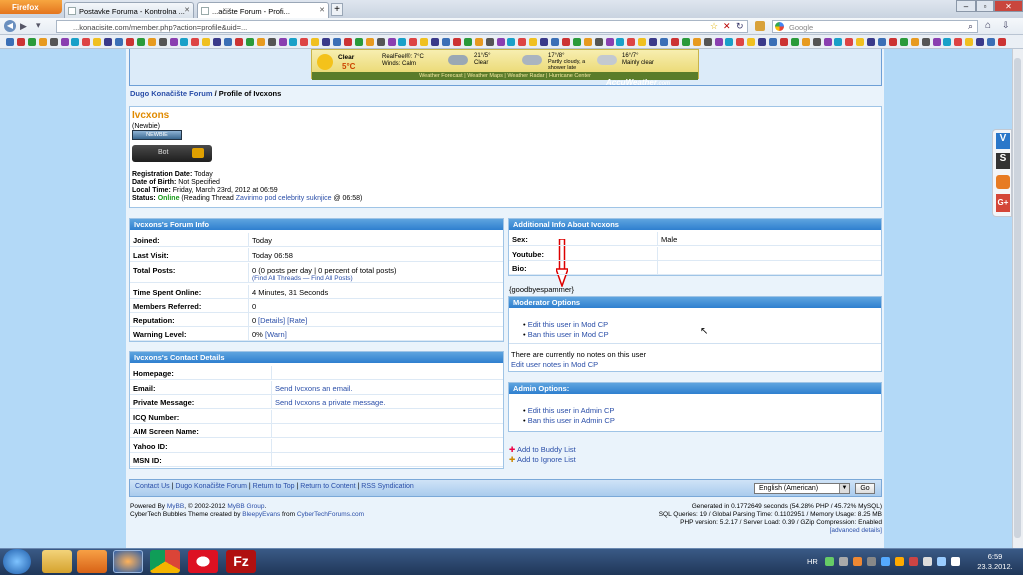 The height and width of the screenshot is (575, 1023). Describe the element at coordinates (844, 488) in the screenshot. I see `chevron-down-icon: ▼` at that location.